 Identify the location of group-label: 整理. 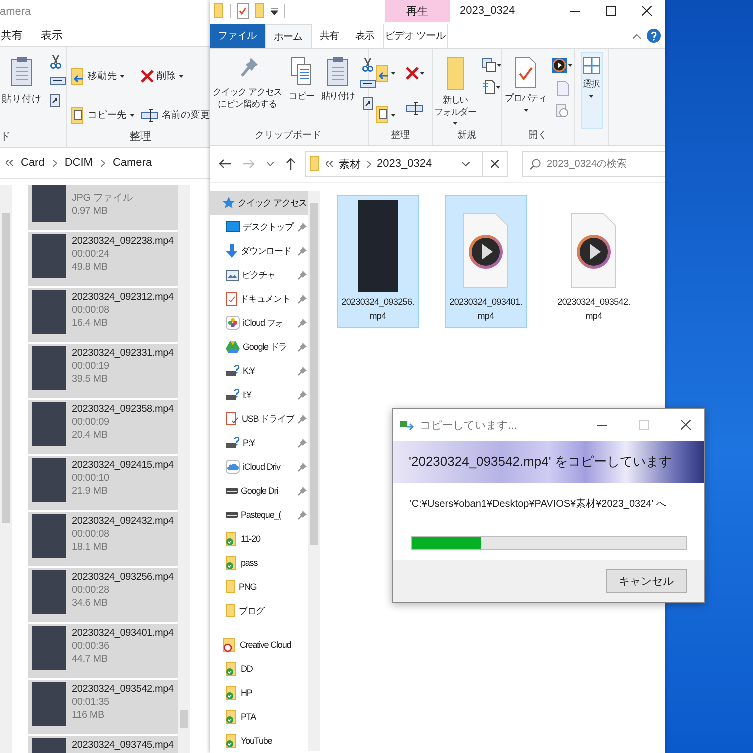
(141, 137).